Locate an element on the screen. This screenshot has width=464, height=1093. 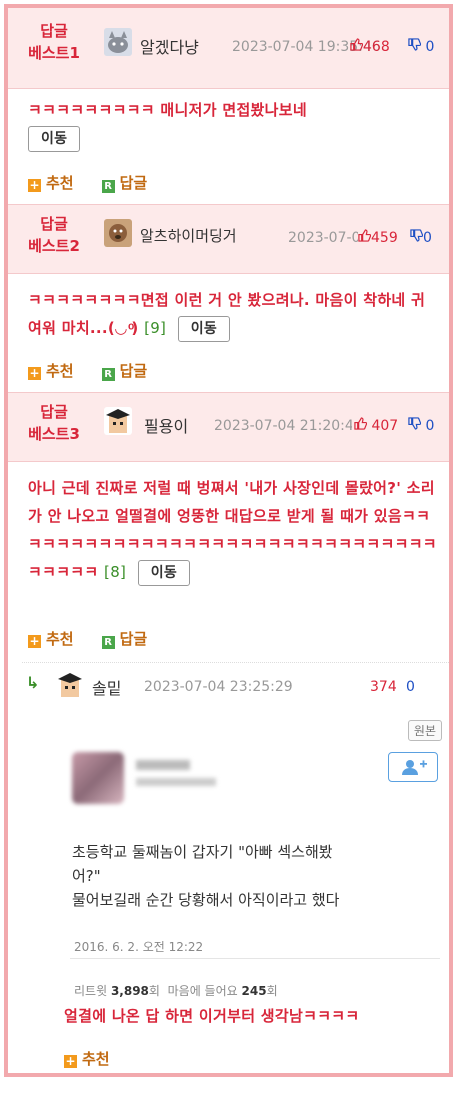
original-image-button: 원본 is located at coordinates (424, 730).